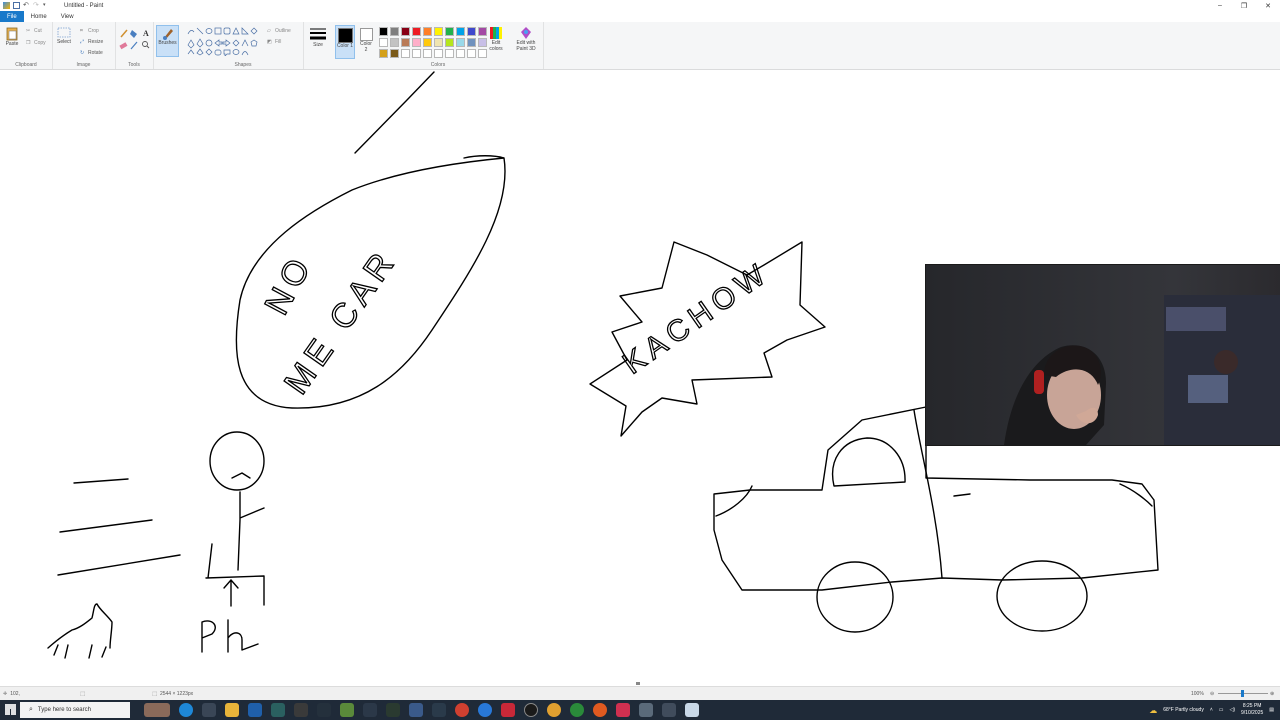  Describe the element at coordinates (324, 710) in the screenshot. I see `app-icon-c` at that location.